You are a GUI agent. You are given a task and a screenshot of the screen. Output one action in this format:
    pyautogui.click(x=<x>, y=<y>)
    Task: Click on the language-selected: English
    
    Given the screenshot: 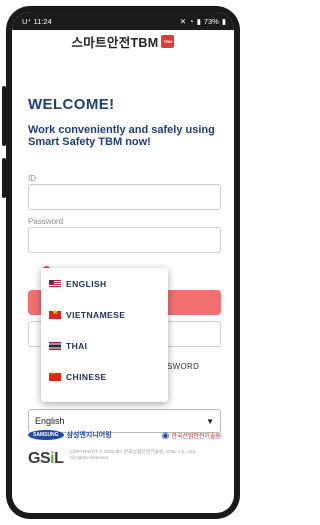 What is the action you would take?
    pyautogui.click(x=50, y=421)
    